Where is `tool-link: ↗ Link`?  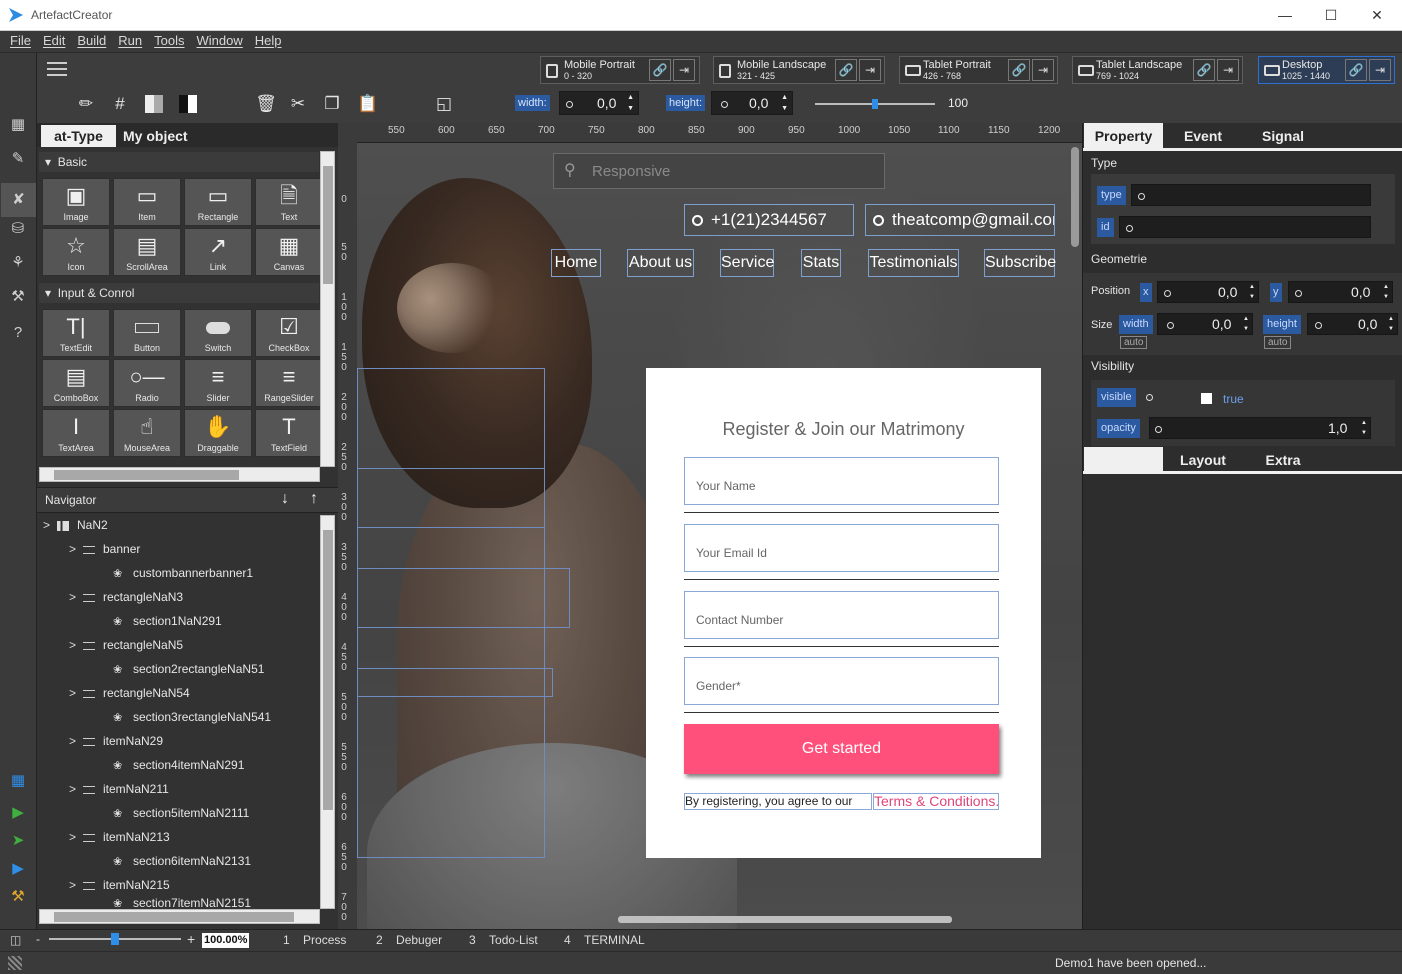 tool-link: ↗ Link is located at coordinates (218, 252).